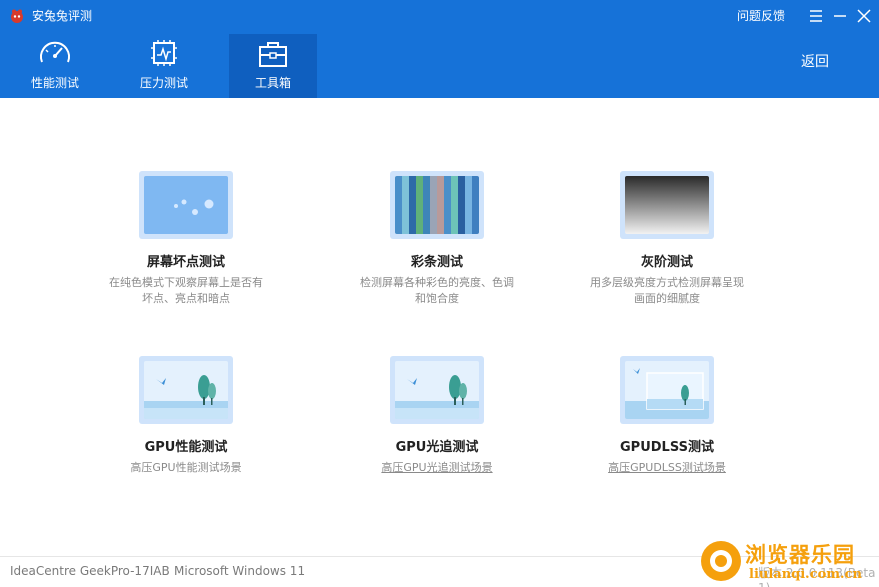 The width and height of the screenshot is (879, 587). Describe the element at coordinates (164, 53) in the screenshot. I see `chip-pulse-icon` at that location.